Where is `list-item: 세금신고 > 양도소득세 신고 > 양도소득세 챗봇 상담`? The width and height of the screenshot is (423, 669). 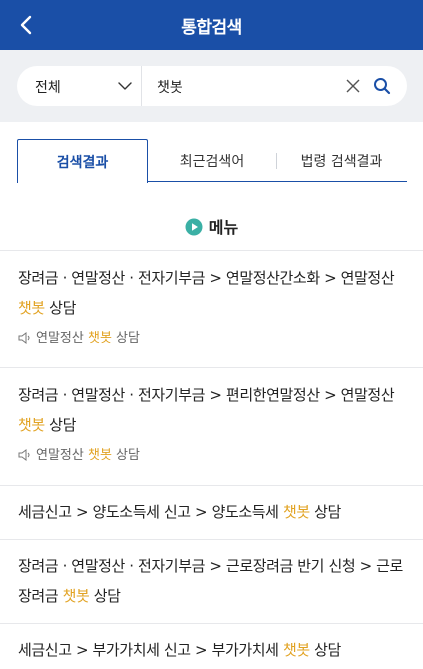 list-item: 세금신고 > 양도소득세 신고 > 양도소득세 챗봇 상담 is located at coordinates (211, 512).